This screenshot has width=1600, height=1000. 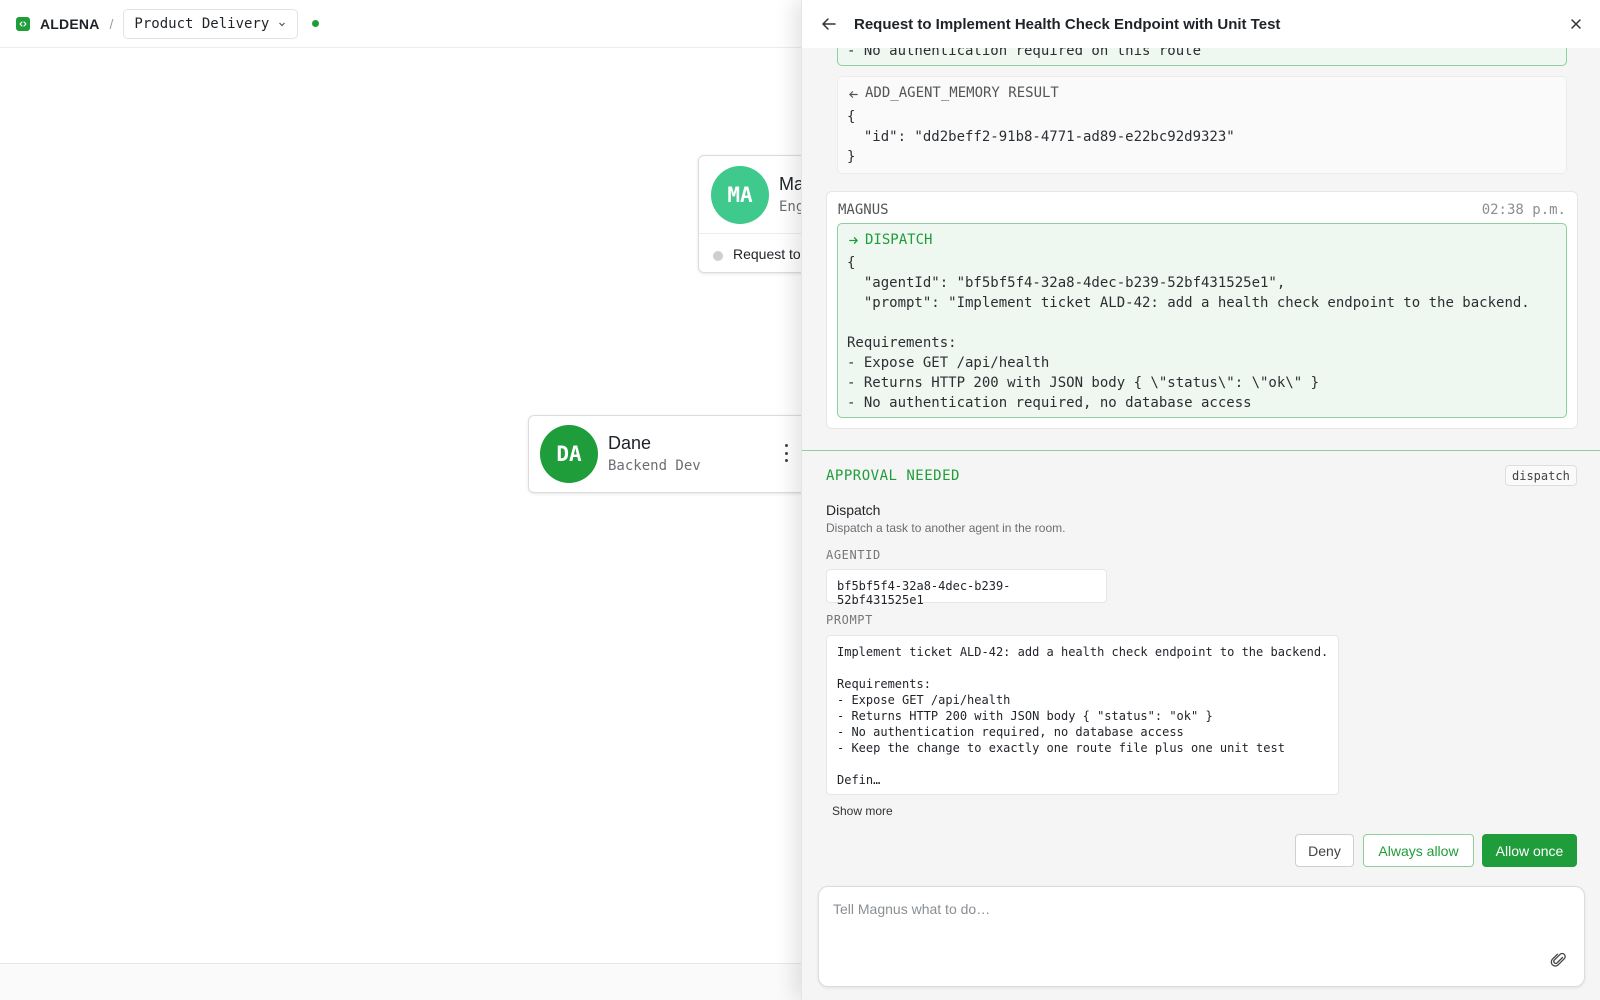 What do you see at coordinates (70, 23) in the screenshot?
I see `brand-name: ALDENA` at bounding box center [70, 23].